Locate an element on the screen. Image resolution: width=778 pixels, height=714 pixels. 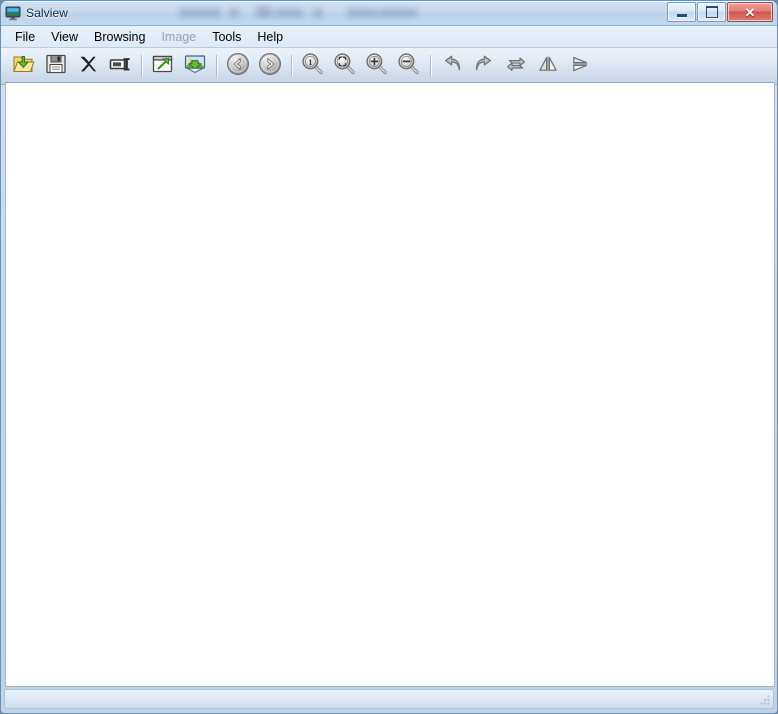
window-controls: ✕ is located at coordinates (720, 12).